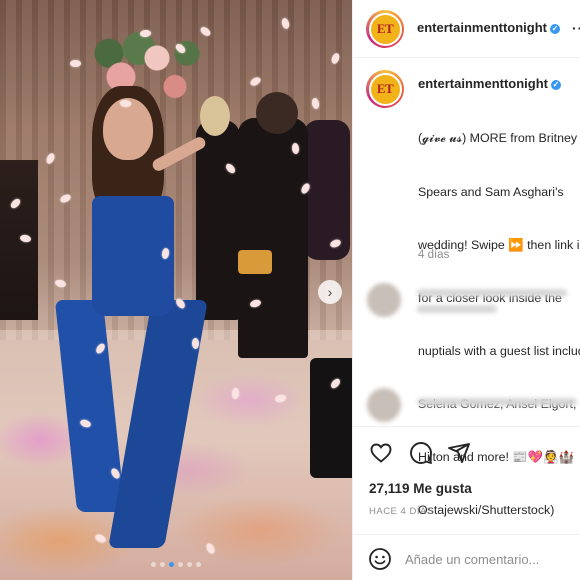  Describe the element at coordinates (273, 238) in the screenshot. I see `background-guest-hat` at that location.